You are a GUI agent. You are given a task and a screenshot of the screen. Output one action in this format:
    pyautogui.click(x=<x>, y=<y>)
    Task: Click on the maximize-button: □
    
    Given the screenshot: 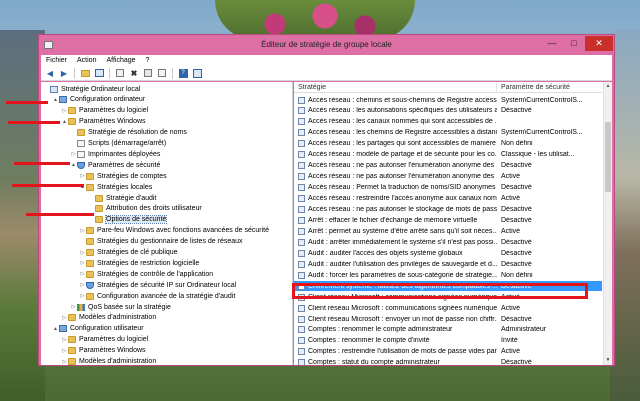 What is the action you would take?
    pyautogui.click(x=574, y=43)
    